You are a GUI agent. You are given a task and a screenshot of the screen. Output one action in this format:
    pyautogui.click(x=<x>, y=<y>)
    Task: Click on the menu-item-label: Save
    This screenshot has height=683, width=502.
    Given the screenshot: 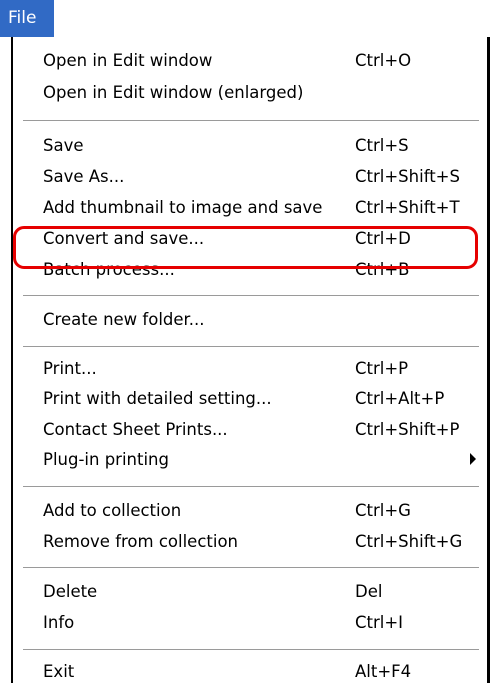 What is the action you would take?
    pyautogui.click(x=63, y=145)
    